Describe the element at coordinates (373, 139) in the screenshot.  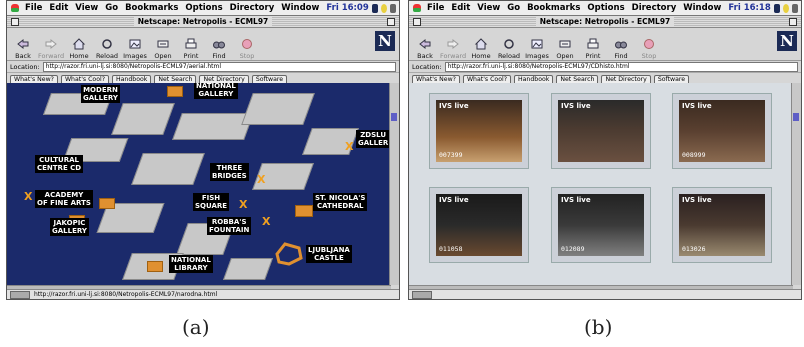
I see `map-label-zdslu-gallery: ZDSLU GALLER` at that location.